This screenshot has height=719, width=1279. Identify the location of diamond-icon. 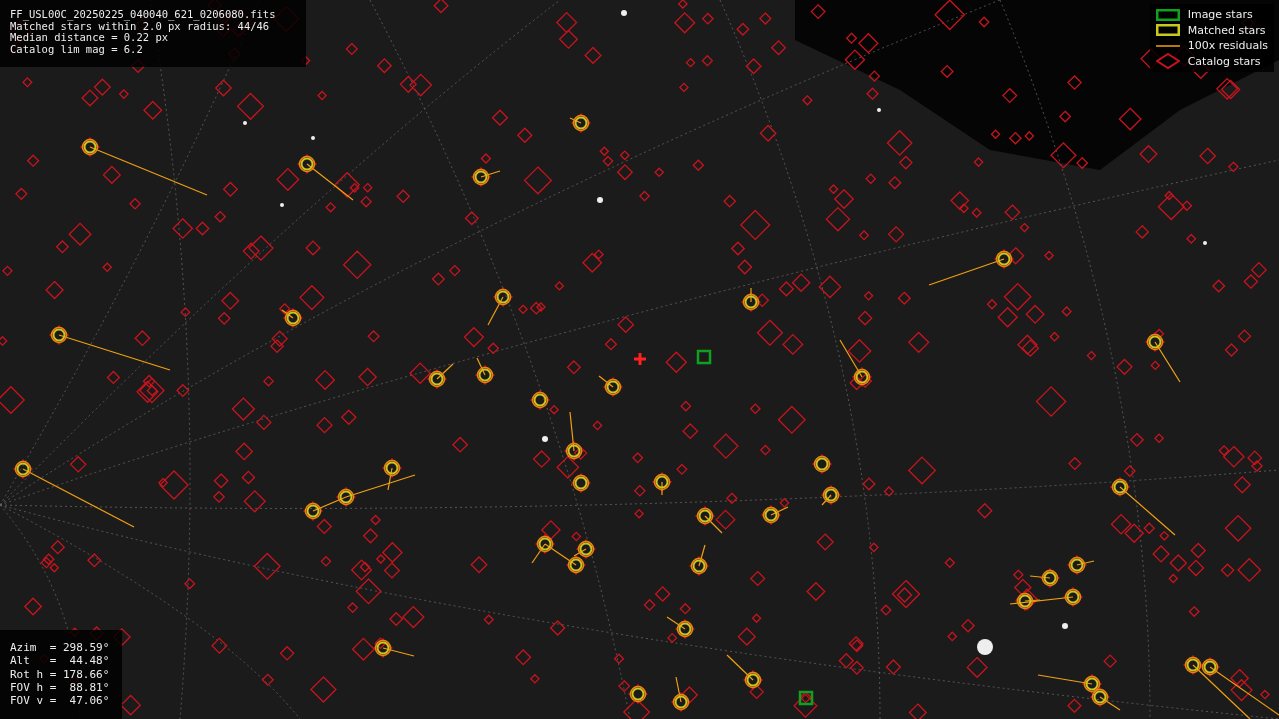
(1167, 61).